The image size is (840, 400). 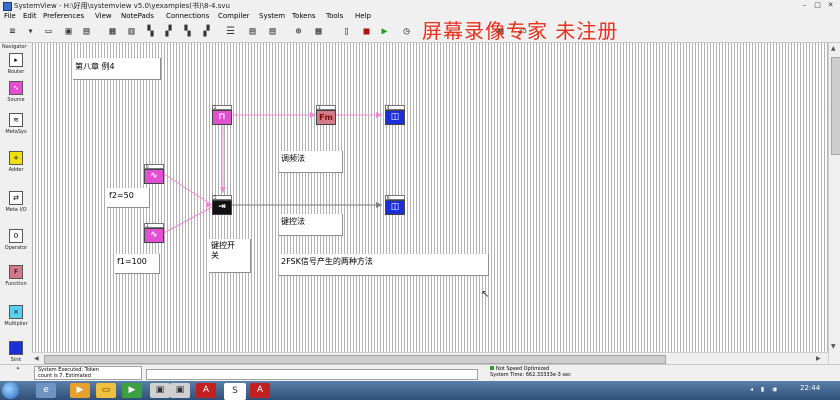 What do you see at coordinates (230, 31) in the screenshot?
I see `notepad-icon: ☰` at bounding box center [230, 31].